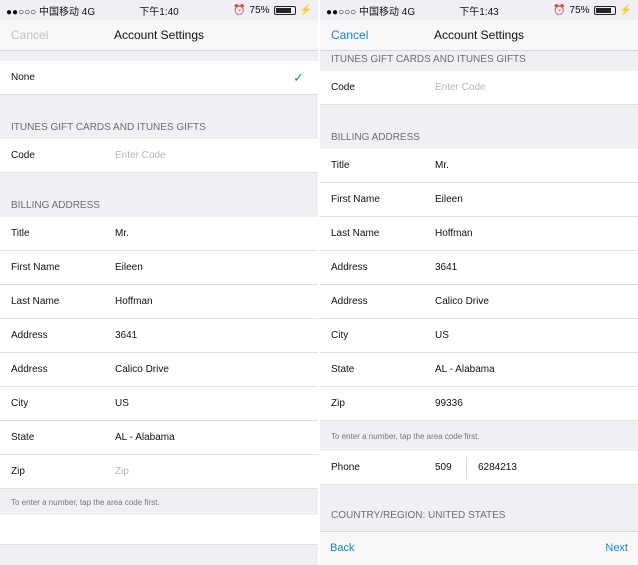  I want to click on phone-row: Phone 509 6284213, so click(479, 468).